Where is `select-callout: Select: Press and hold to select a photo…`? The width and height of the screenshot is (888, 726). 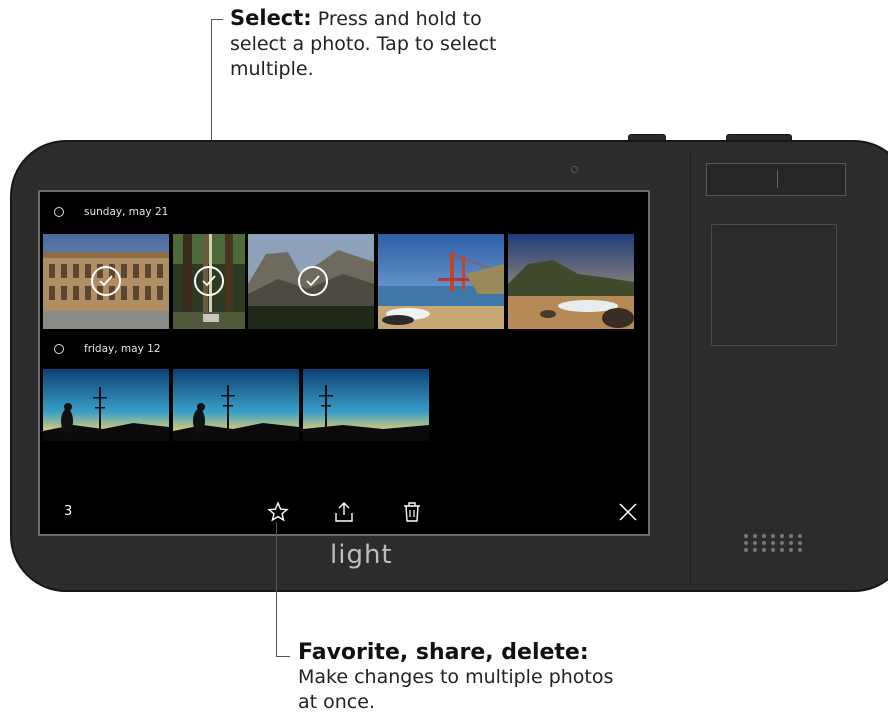
select-callout: Select: Press and hold to select a photo… is located at coordinates (380, 44).